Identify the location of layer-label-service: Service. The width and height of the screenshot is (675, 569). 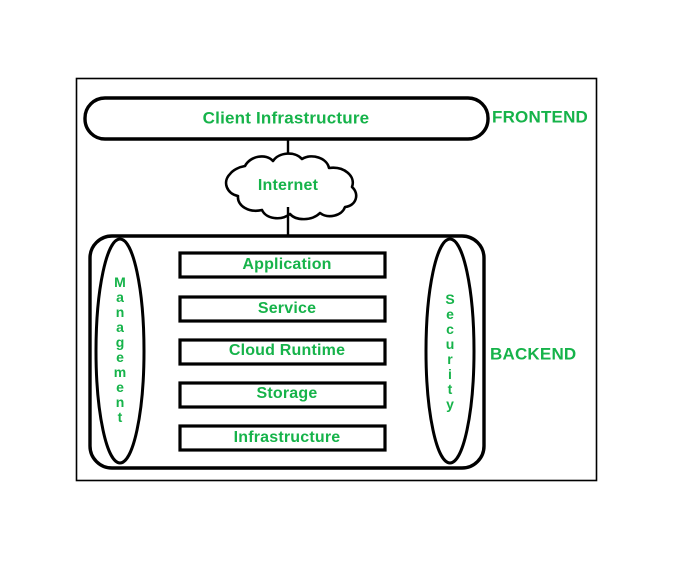
(287, 308).